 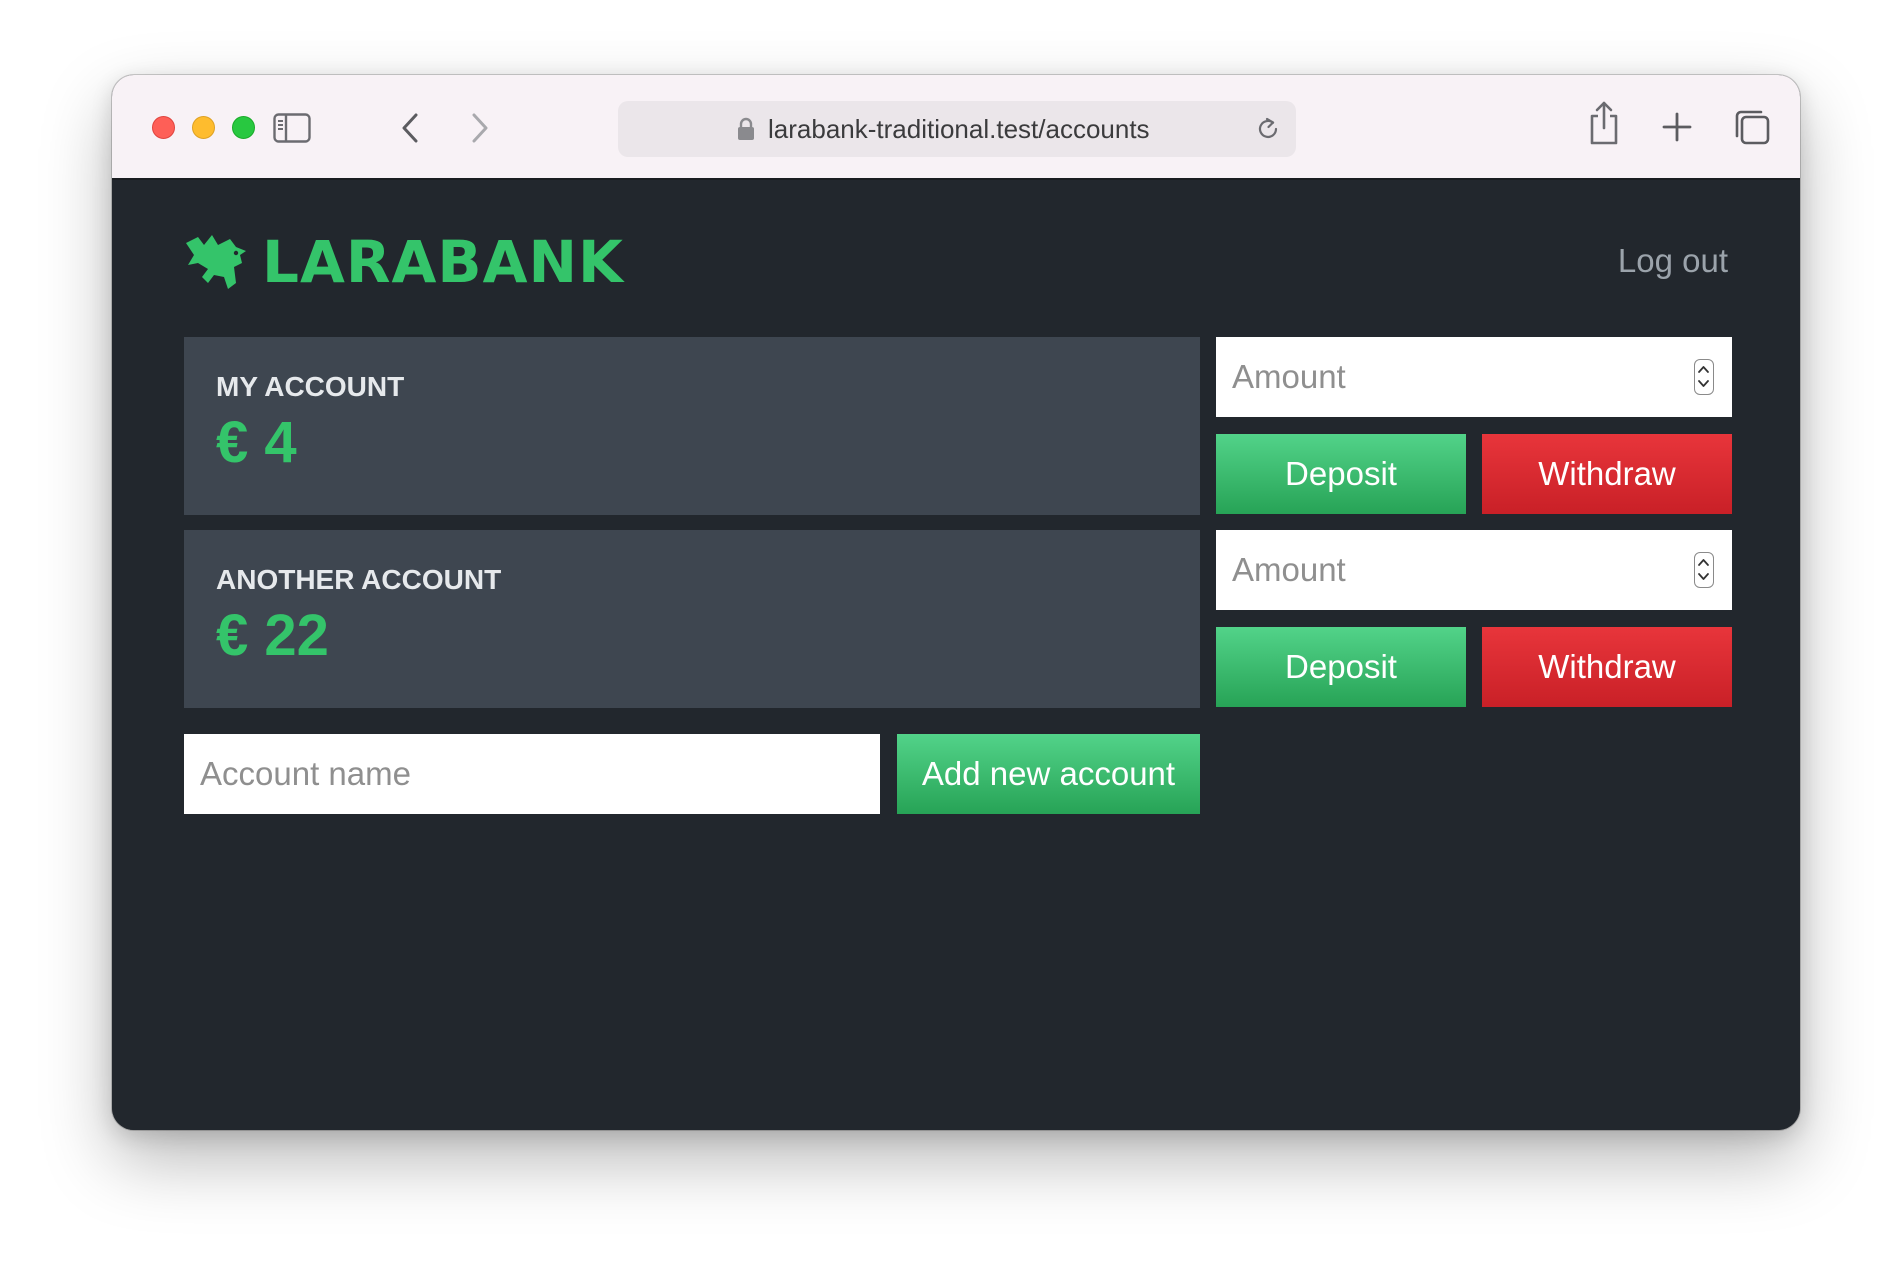 I want to click on larabank-logo: LARABANK, so click(x=404, y=262).